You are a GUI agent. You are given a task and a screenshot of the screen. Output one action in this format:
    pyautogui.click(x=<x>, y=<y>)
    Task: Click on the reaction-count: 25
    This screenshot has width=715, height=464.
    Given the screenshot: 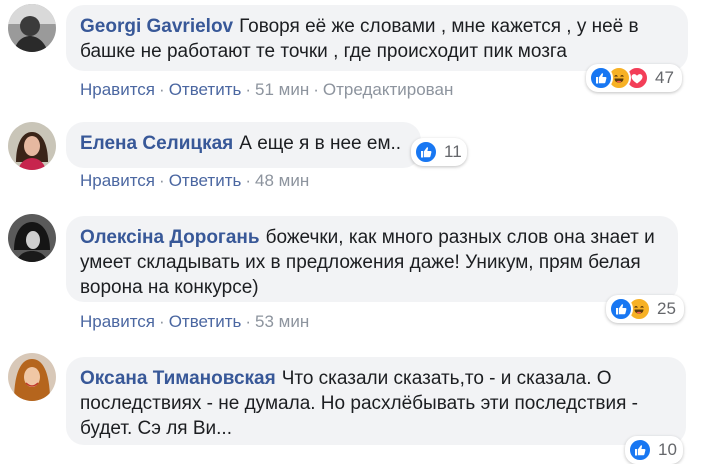 What is the action you would take?
    pyautogui.click(x=666, y=308)
    